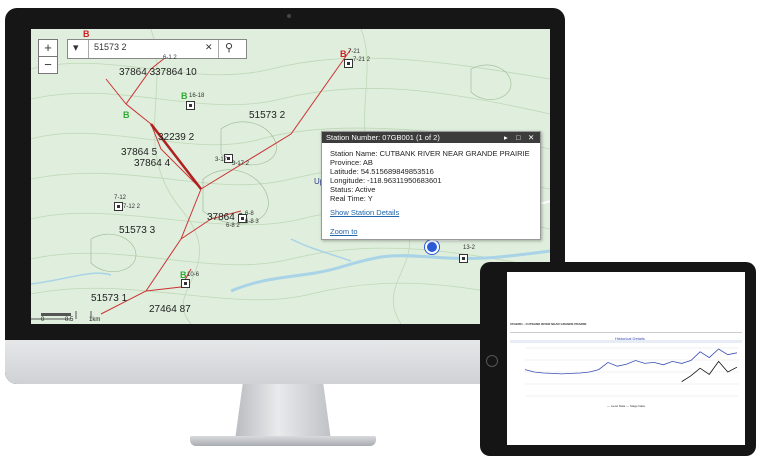 Image resolution: width=758 pixels, height=460 pixels. Describe the element at coordinates (170, 58) in the screenshot. I see `station-label: 6-1 2` at that location.